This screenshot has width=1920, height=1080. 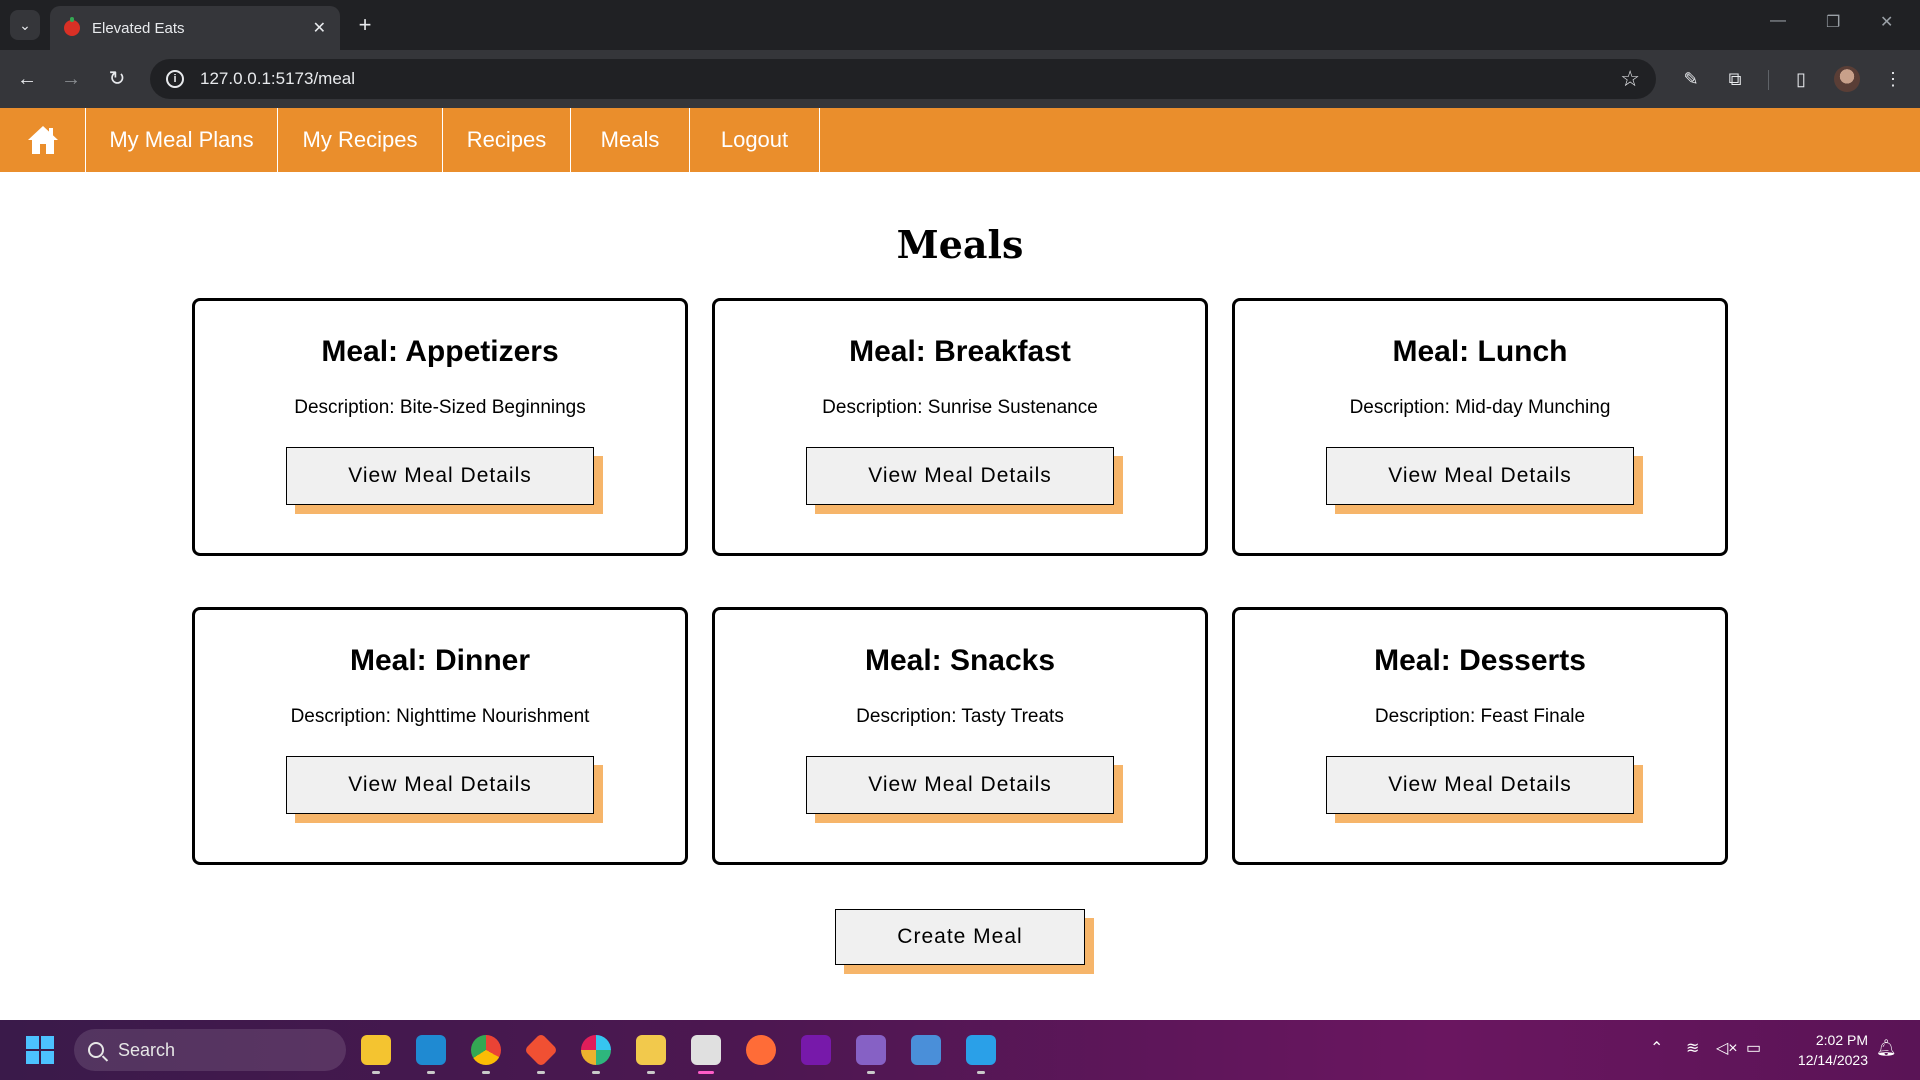 I want to click on sticky-notes-icon, so click(x=651, y=1050).